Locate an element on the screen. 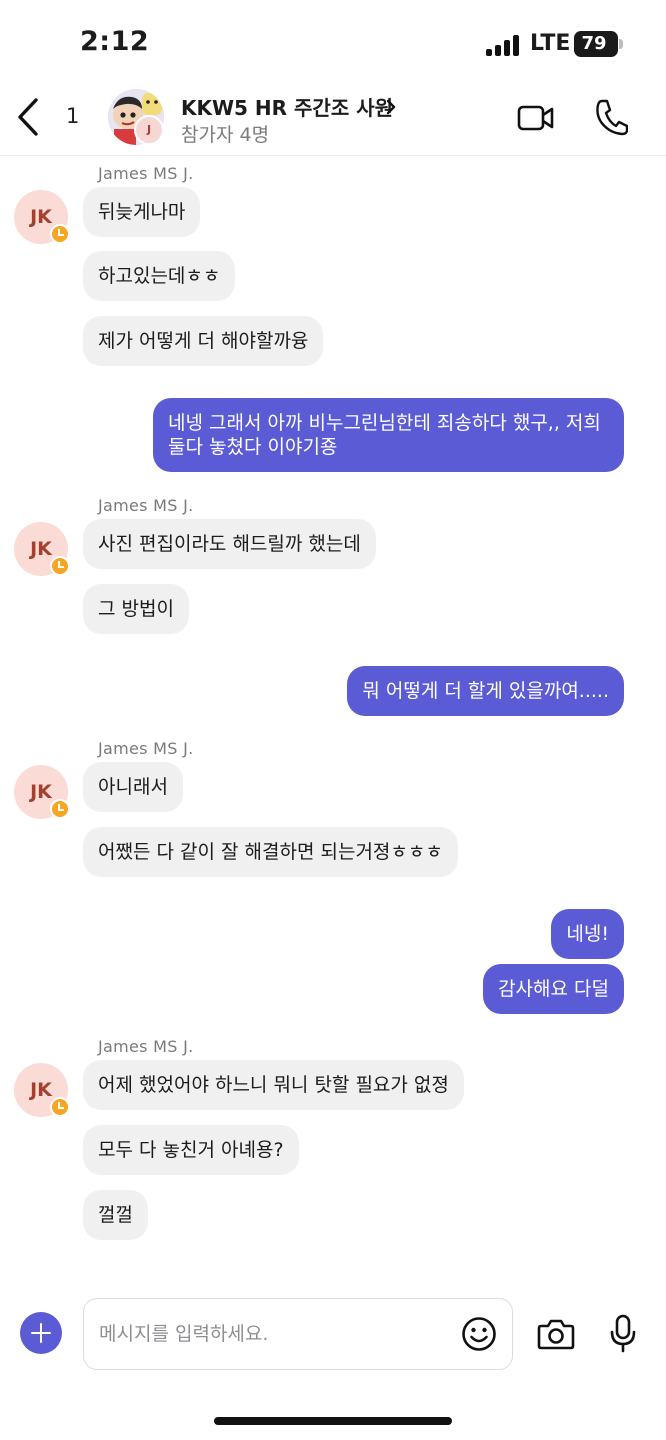  incoming-bubble: 모두 다 놓친거 아녜용? is located at coordinates (191, 1150).